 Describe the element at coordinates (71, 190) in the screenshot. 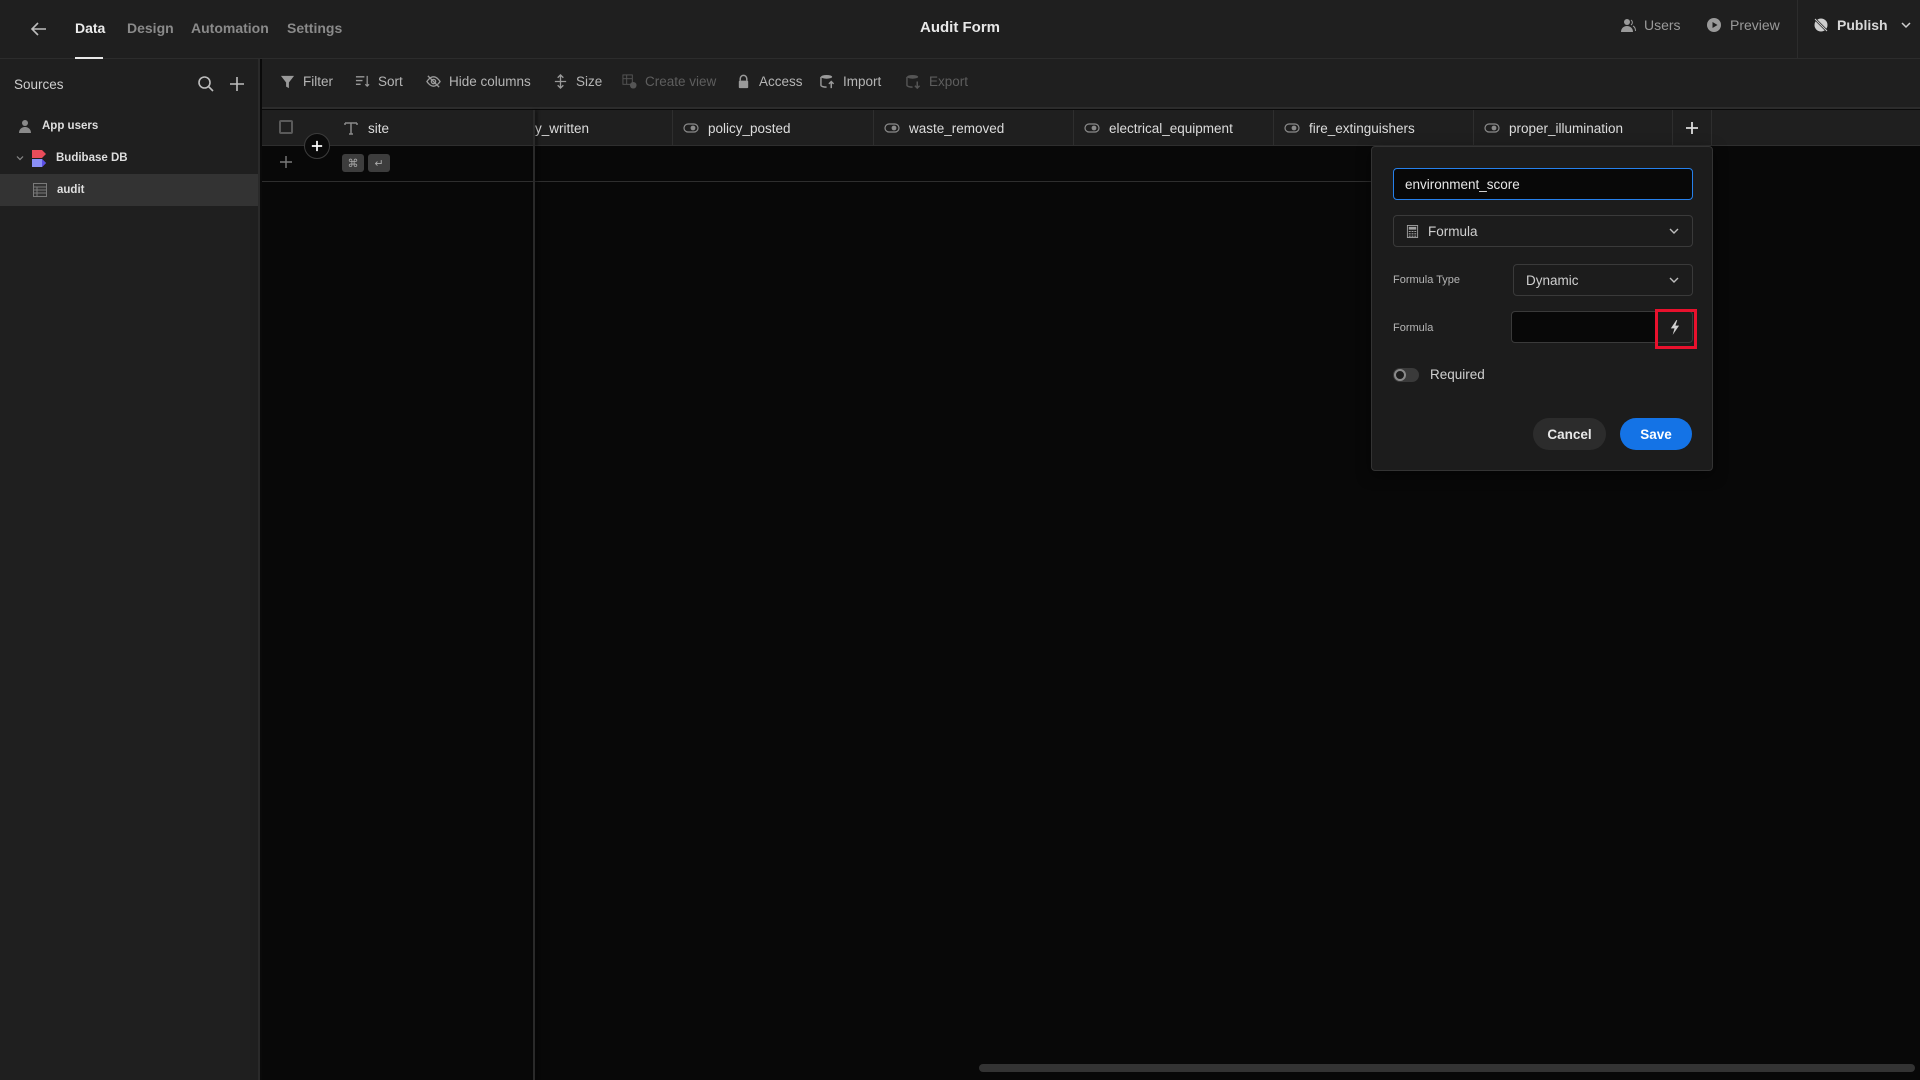

I see `sidebar-item-label: audit` at that location.